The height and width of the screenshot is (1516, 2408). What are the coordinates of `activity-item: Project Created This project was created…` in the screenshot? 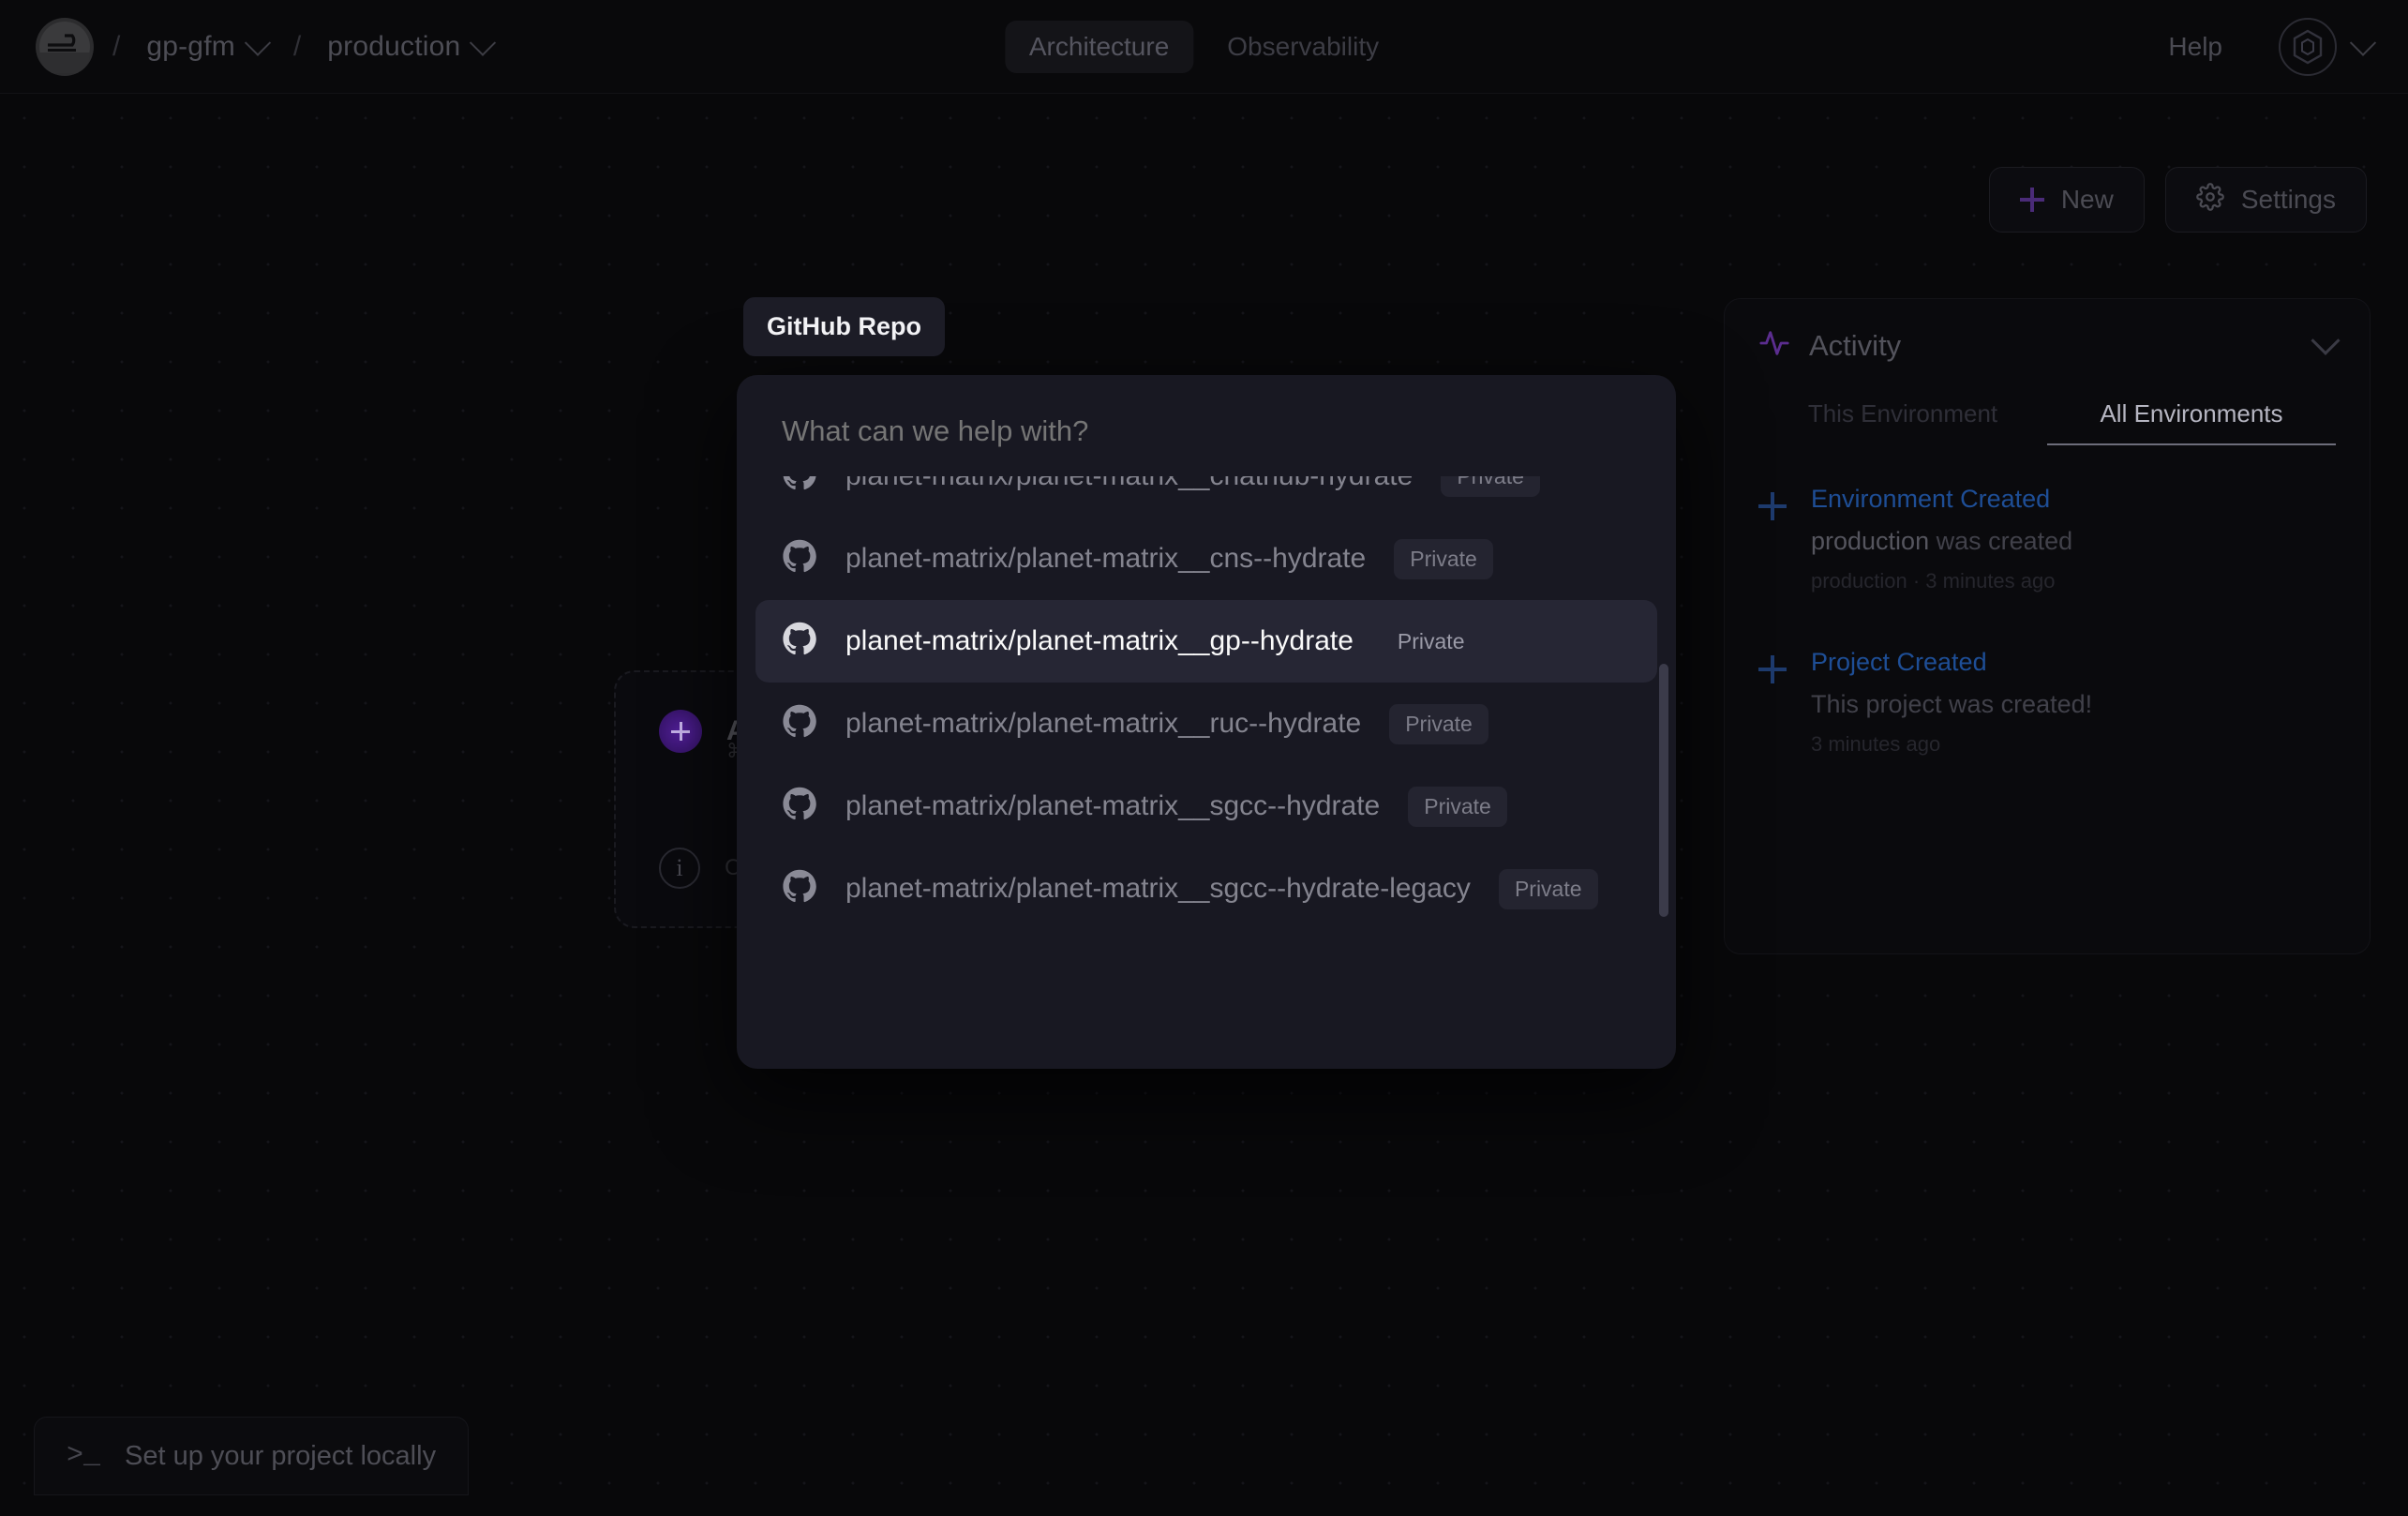 It's located at (2047, 702).